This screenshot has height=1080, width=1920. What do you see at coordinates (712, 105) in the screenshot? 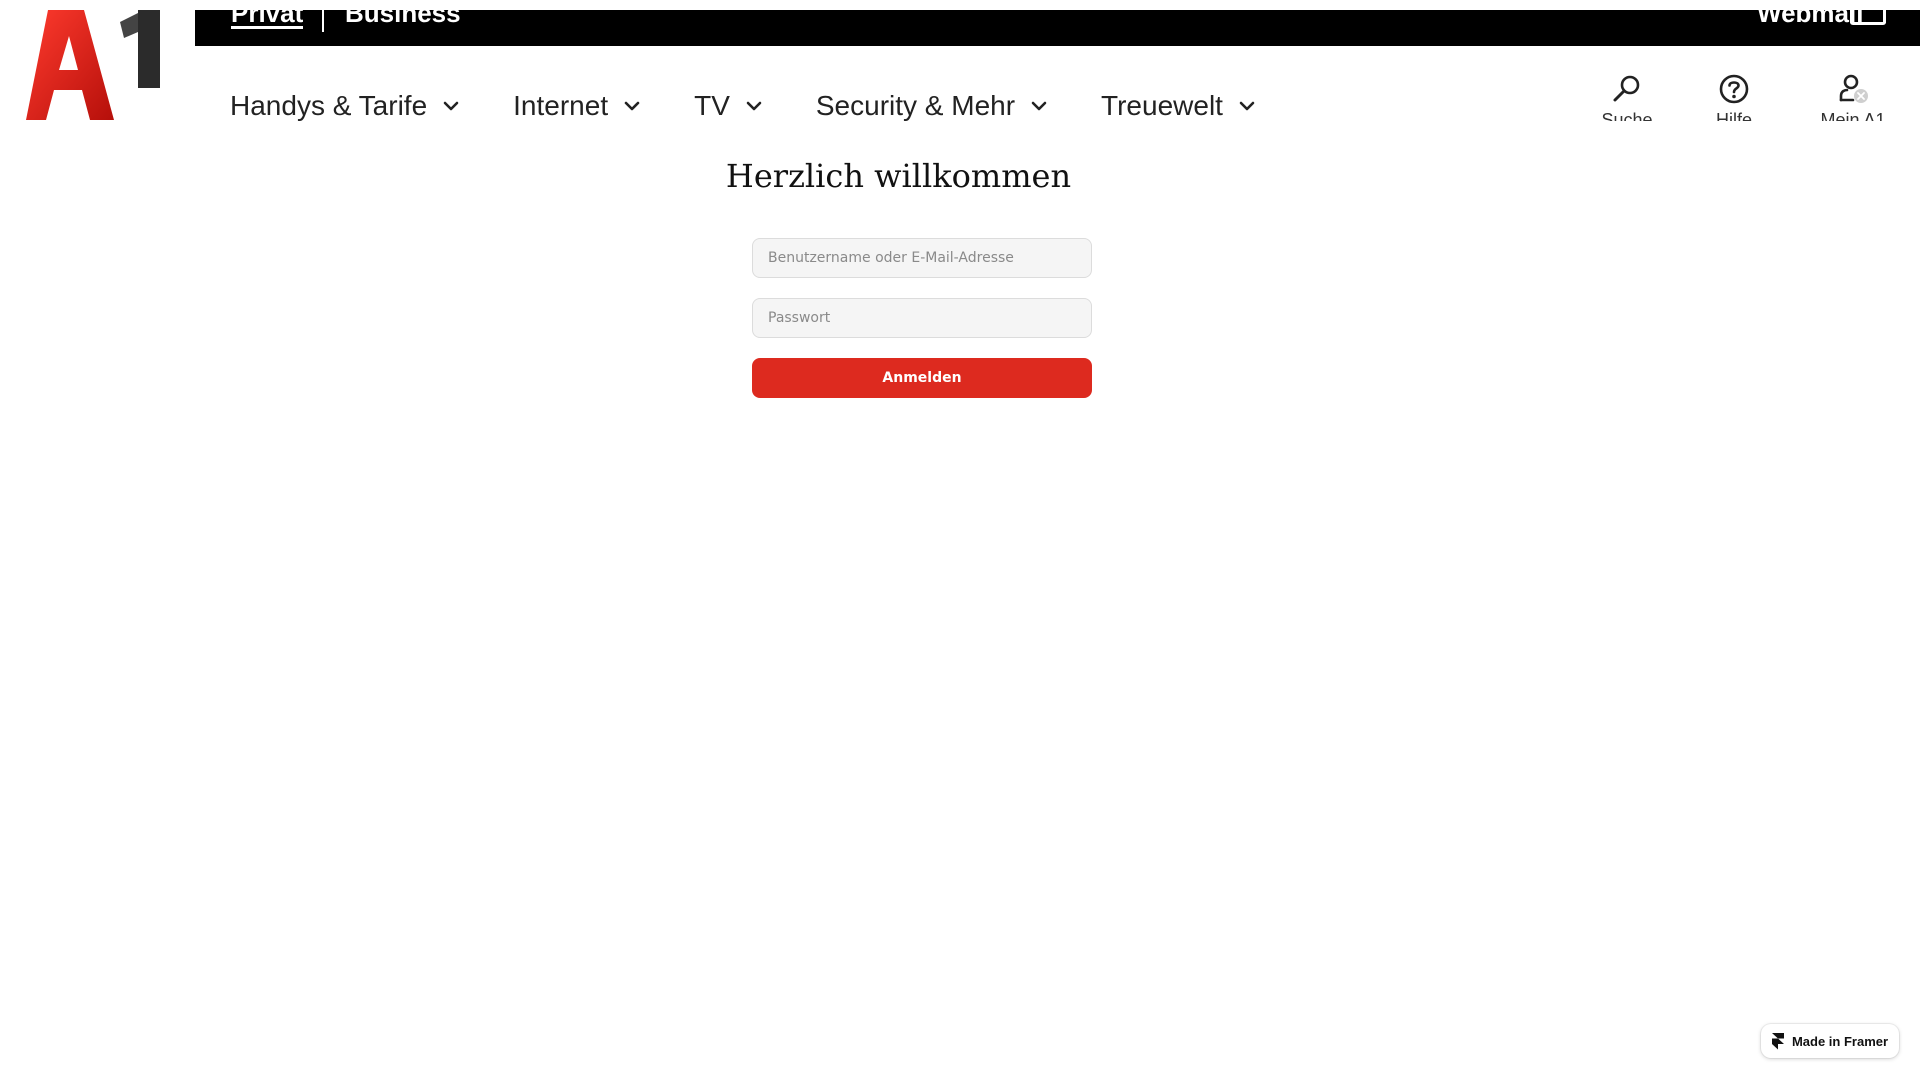
I see `nav-item-label: TV` at bounding box center [712, 105].